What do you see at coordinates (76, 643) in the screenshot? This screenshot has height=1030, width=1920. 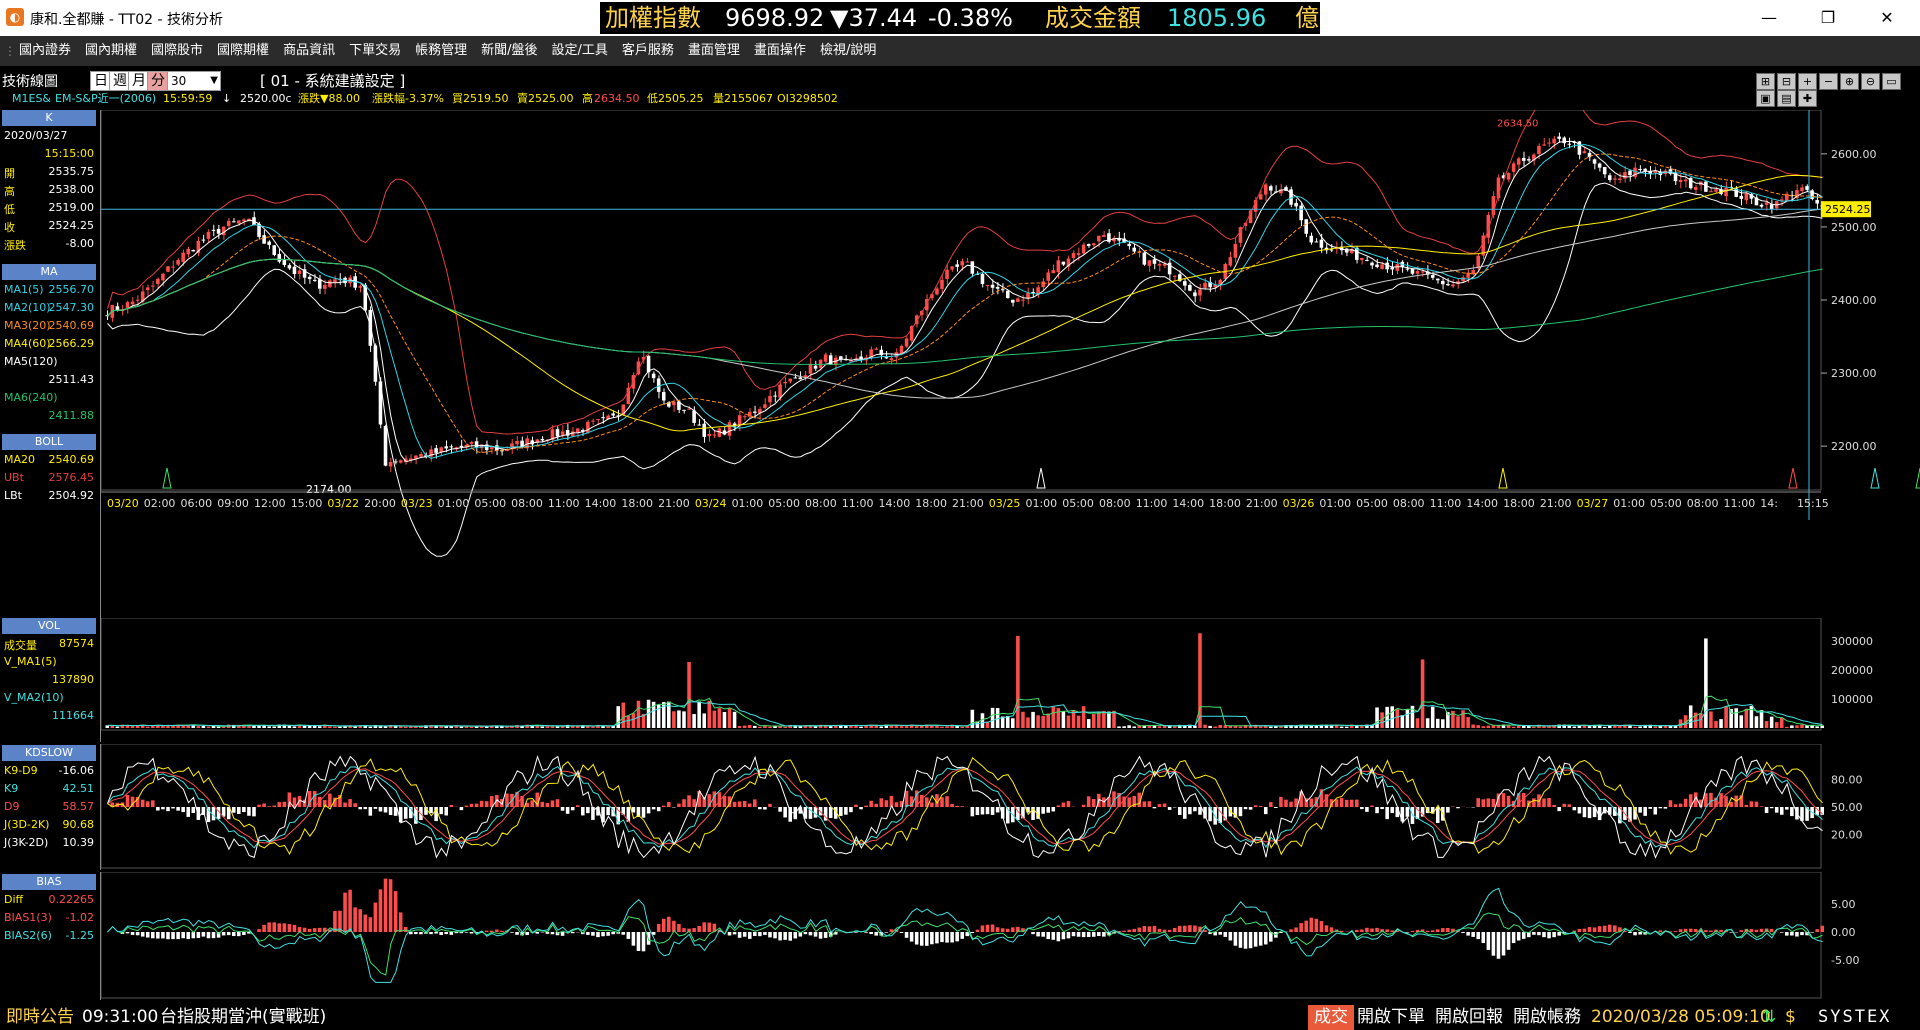 I see `side-vol-value: 87574` at bounding box center [76, 643].